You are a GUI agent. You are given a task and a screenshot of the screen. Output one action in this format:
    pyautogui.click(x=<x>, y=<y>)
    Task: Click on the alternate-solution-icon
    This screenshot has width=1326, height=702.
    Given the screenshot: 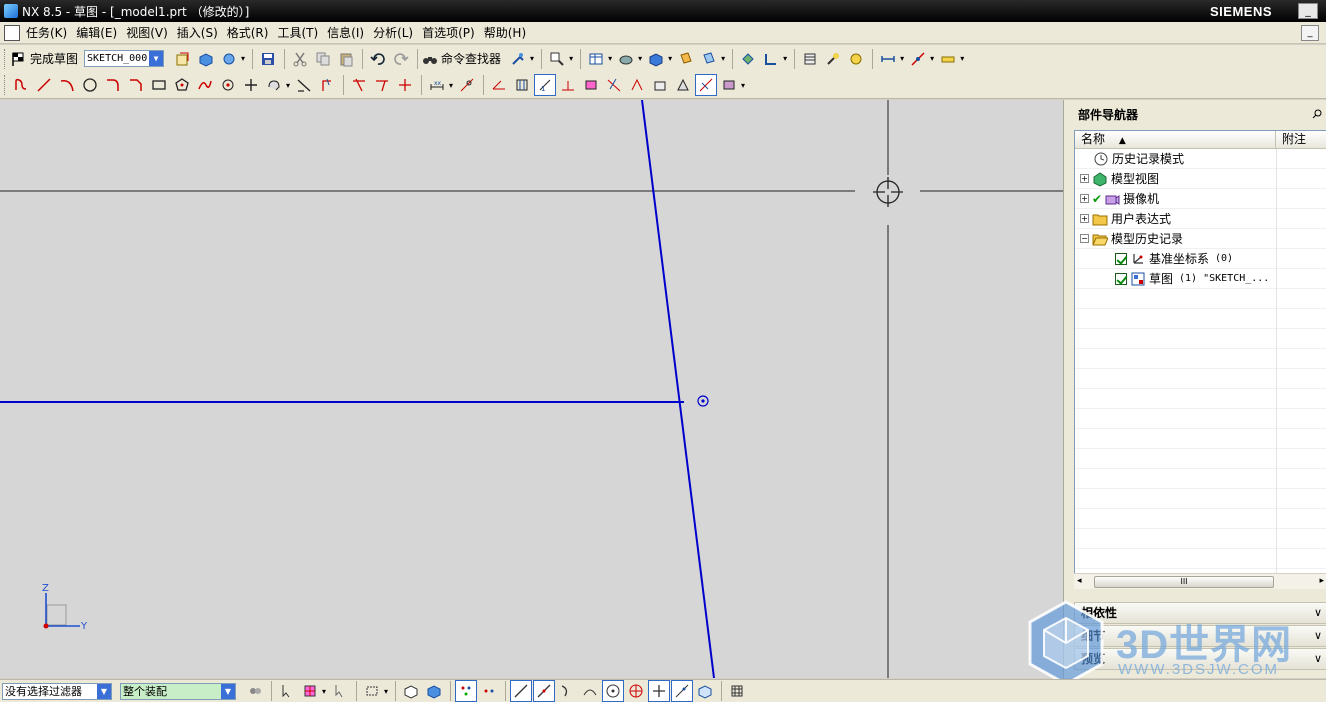 What is the action you would take?
    pyautogui.click(x=614, y=85)
    